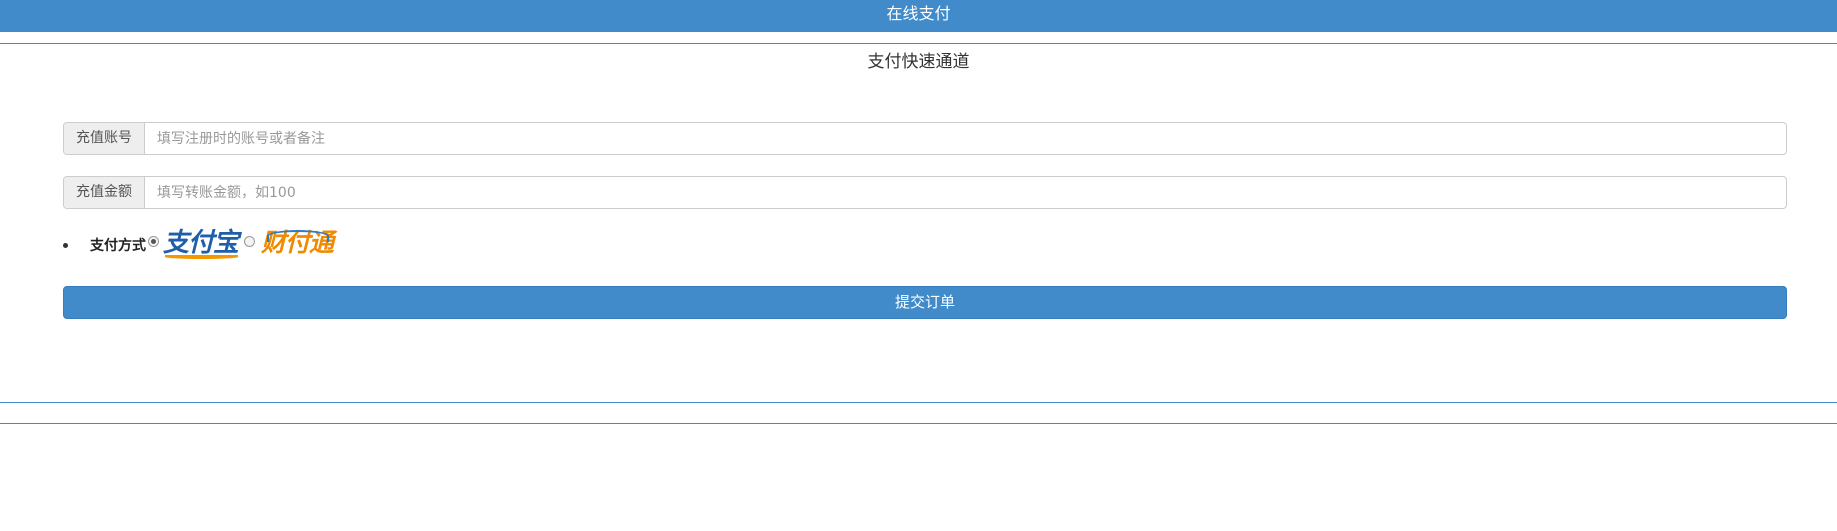  What do you see at coordinates (250, 241) in the screenshot?
I see `tenpay-radio` at bounding box center [250, 241].